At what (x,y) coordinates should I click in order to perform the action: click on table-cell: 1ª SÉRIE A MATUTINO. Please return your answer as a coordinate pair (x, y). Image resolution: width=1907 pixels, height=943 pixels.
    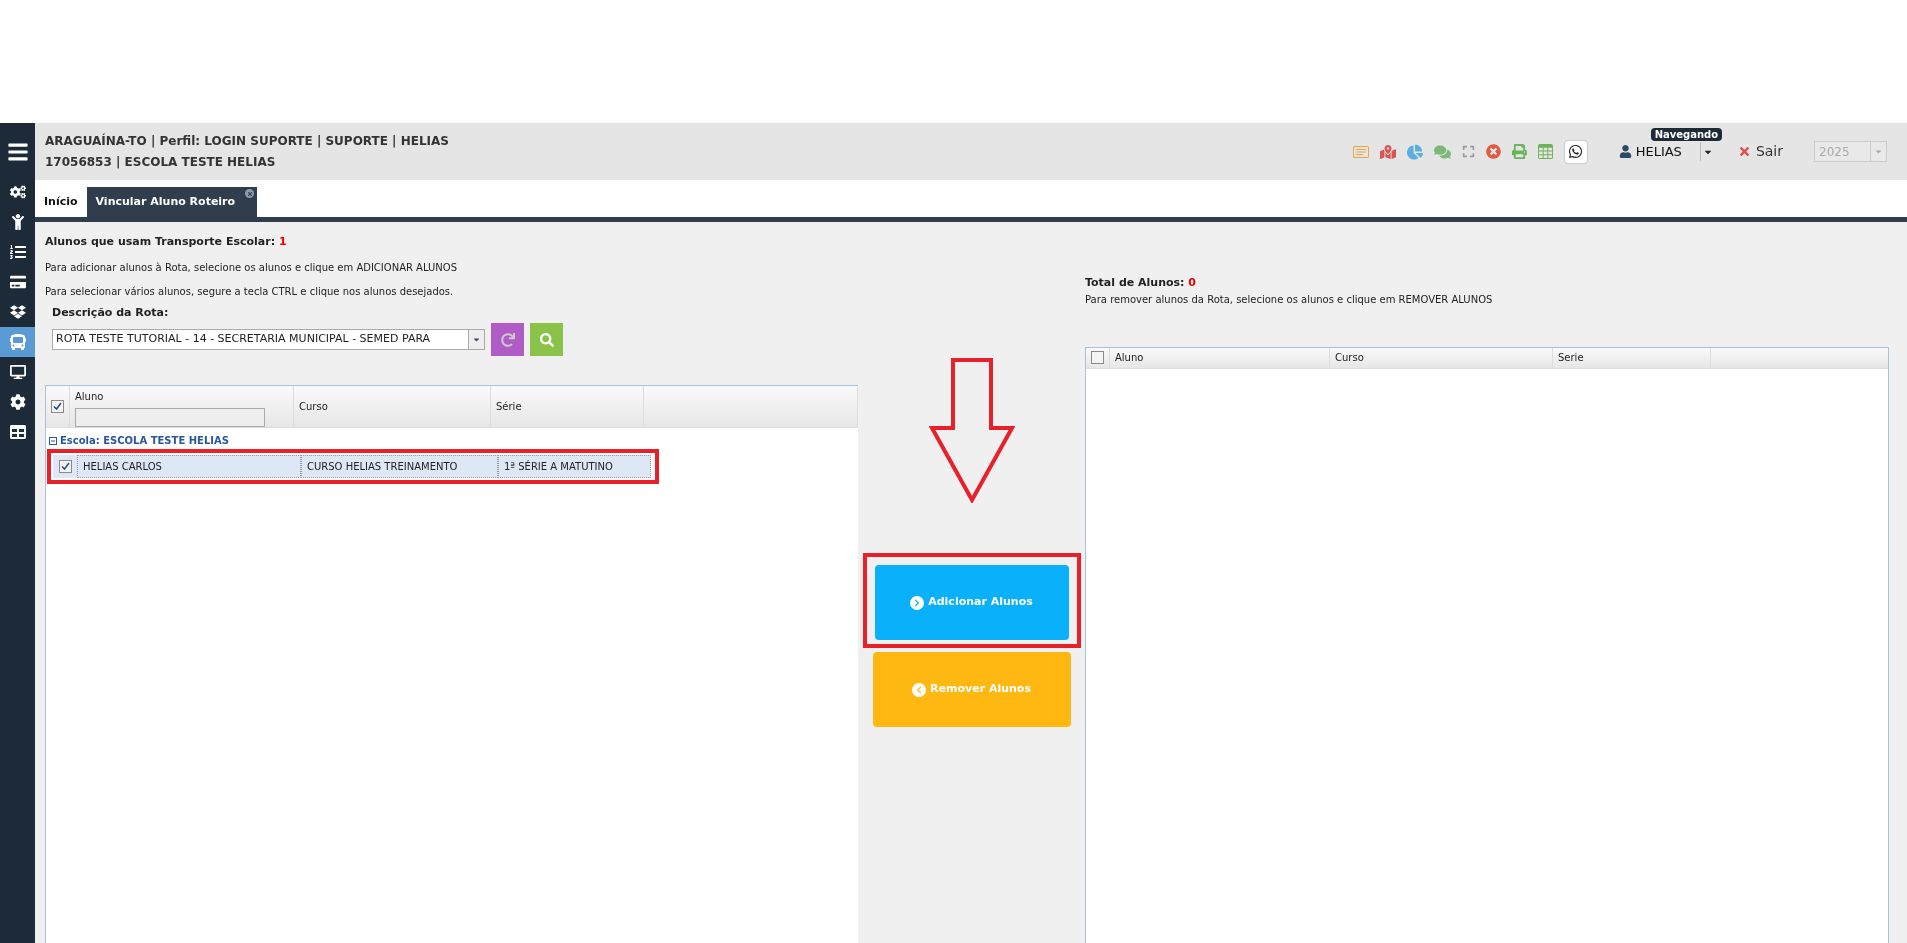
    Looking at the image, I should click on (574, 466).